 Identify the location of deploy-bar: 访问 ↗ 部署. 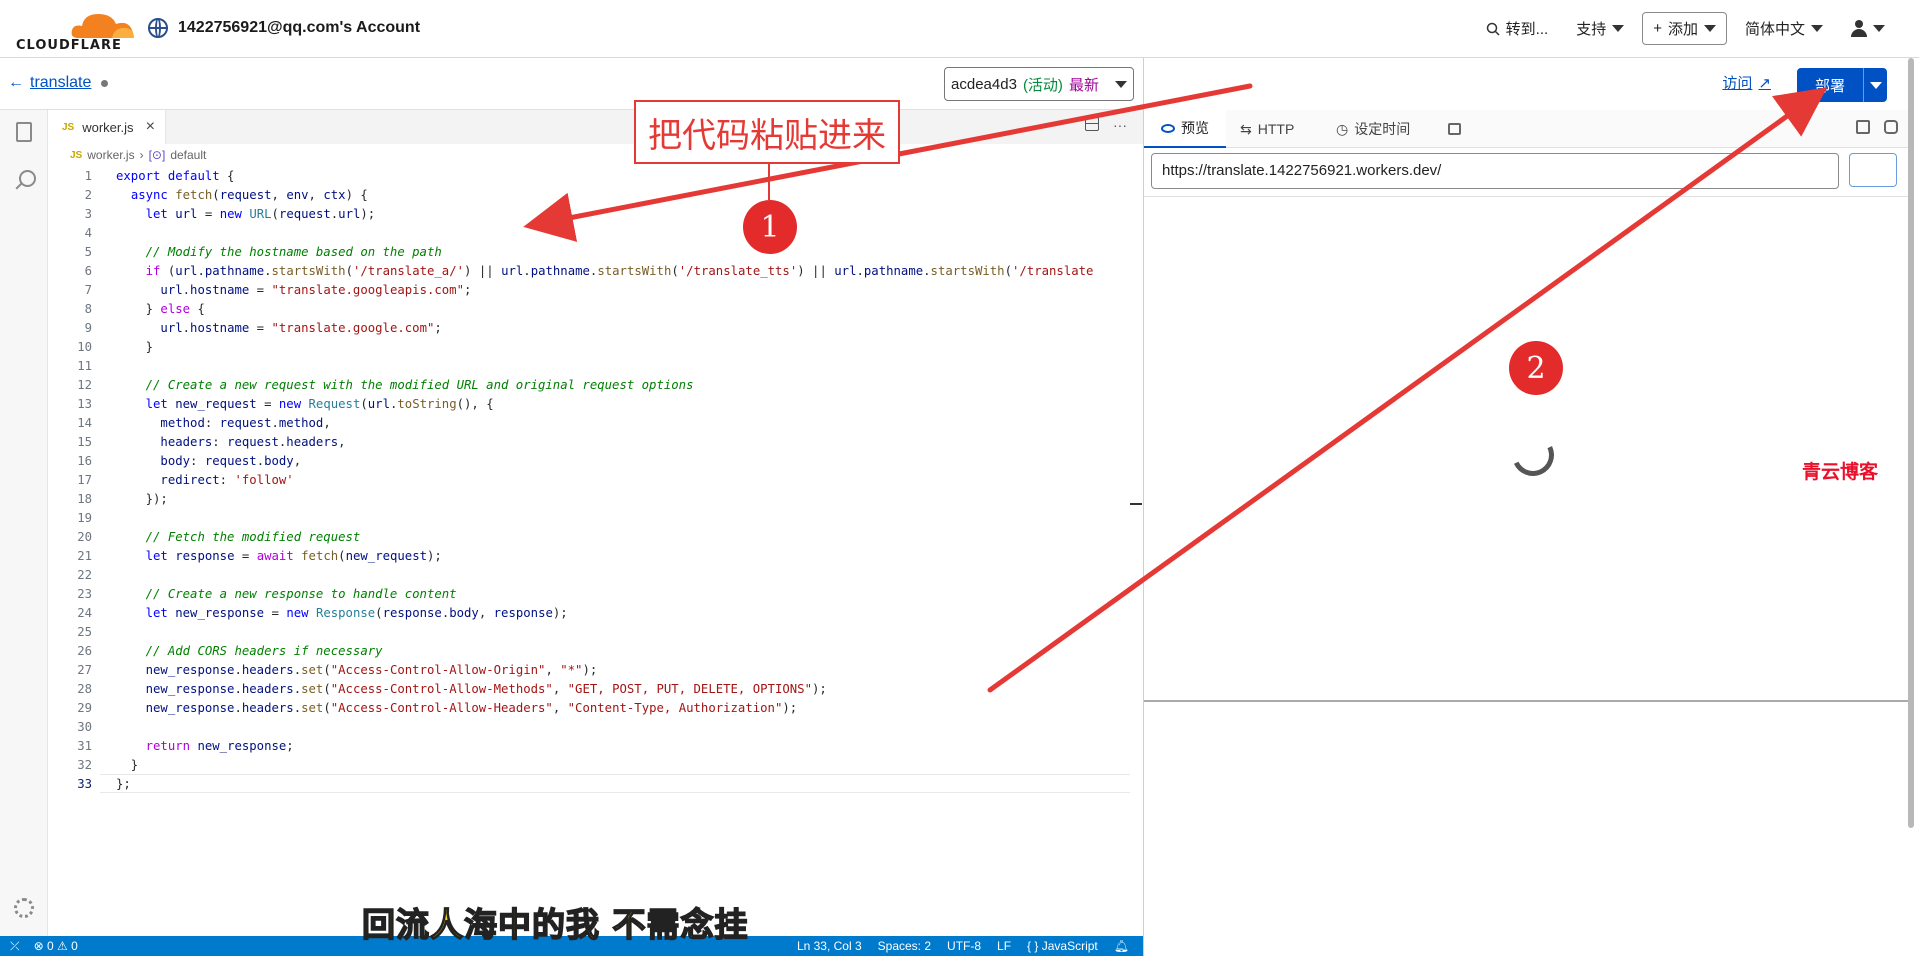
(1526, 84).